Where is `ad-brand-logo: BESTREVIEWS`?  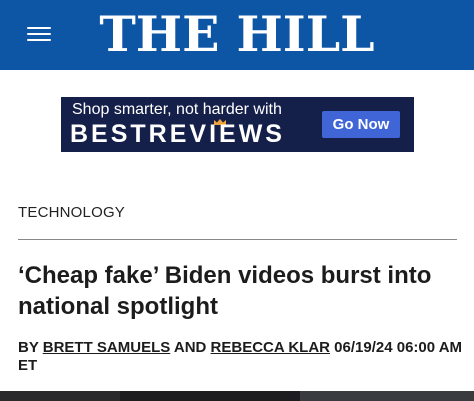
ad-brand-logo: BESTREVIEWS is located at coordinates (177, 134).